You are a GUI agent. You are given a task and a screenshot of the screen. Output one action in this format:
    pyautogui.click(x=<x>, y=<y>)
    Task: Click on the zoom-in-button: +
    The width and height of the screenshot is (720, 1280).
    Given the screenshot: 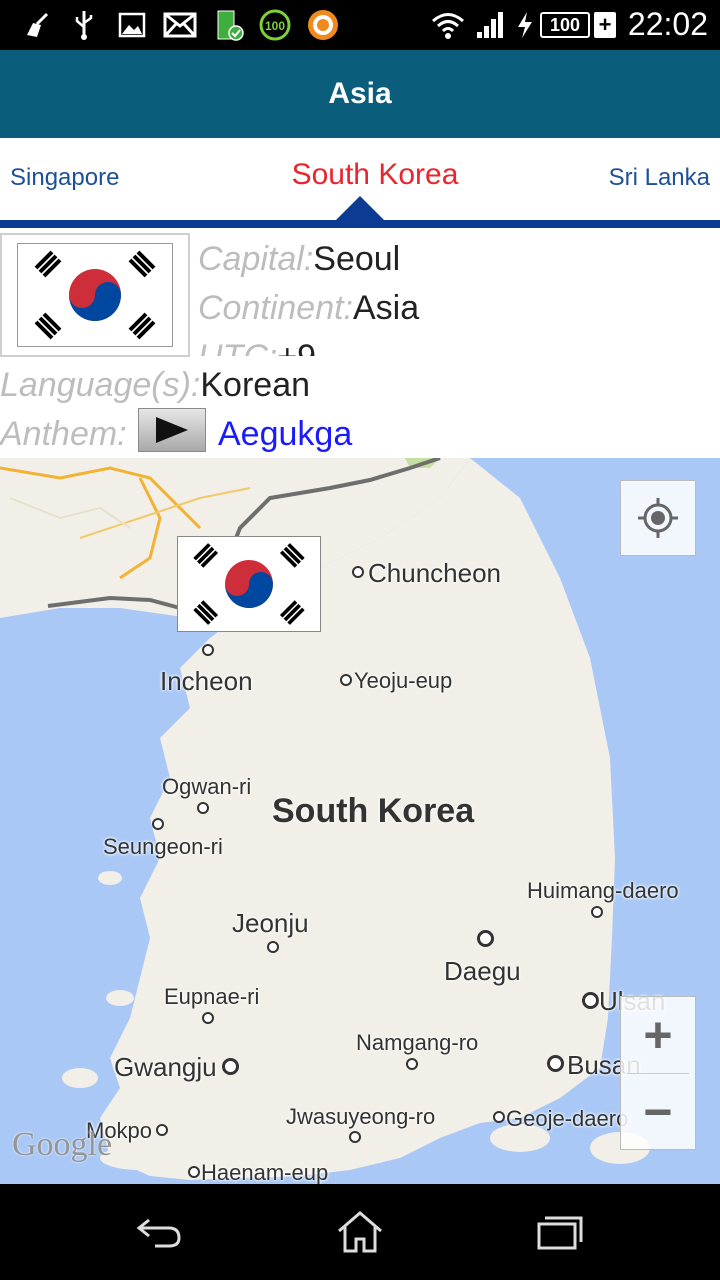 What is the action you would take?
    pyautogui.click(x=658, y=1035)
    